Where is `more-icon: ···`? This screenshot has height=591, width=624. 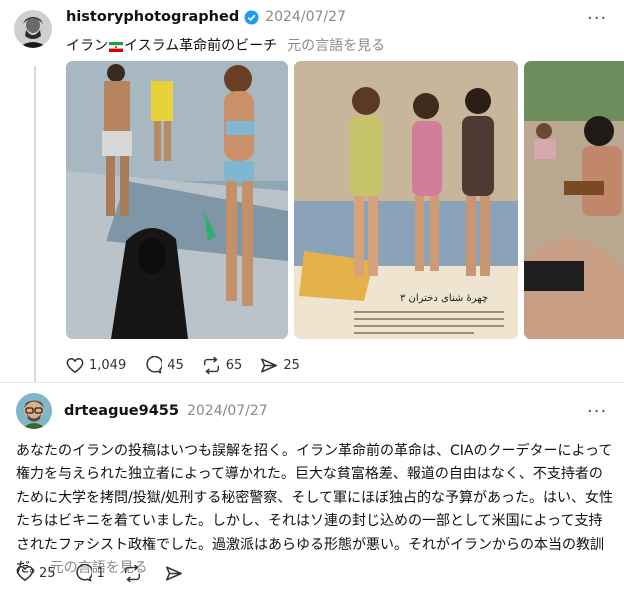
more-icon: ··· is located at coordinates (597, 19).